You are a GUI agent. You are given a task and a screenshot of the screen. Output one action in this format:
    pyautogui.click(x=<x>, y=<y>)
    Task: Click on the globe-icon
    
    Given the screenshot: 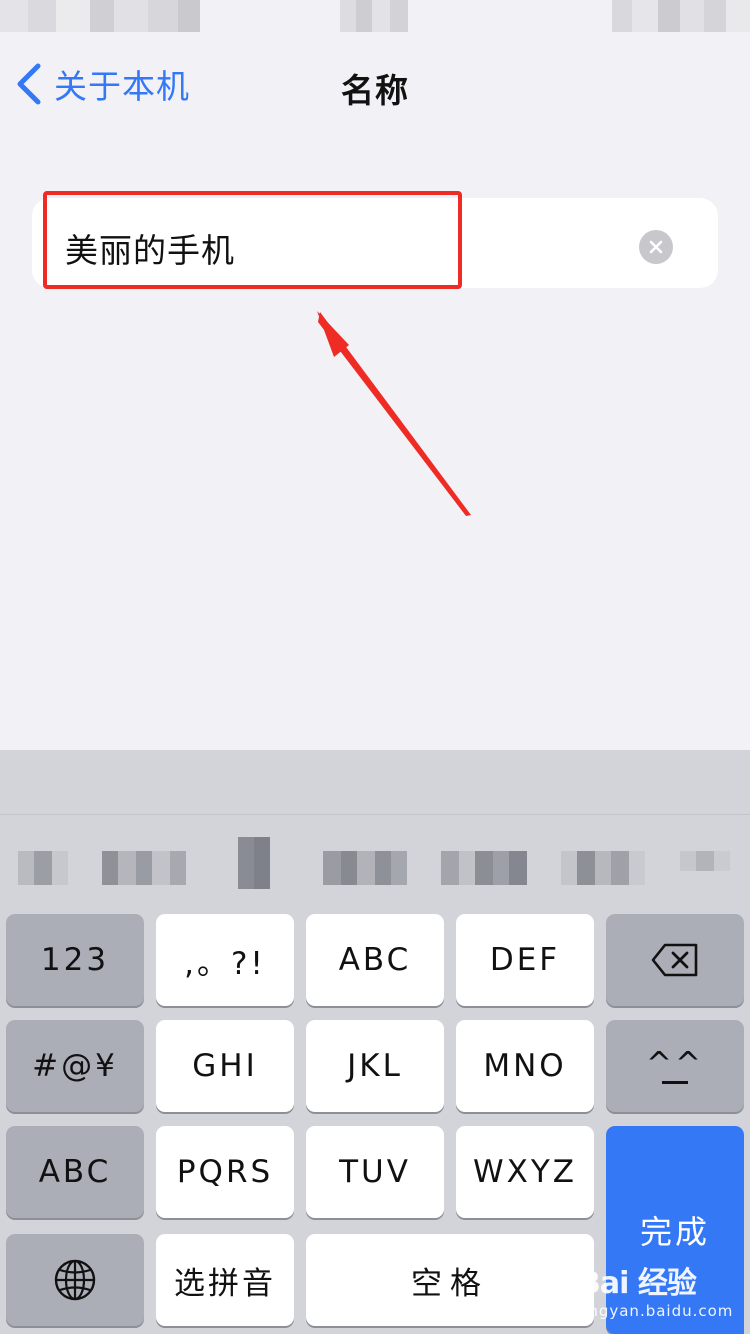 What is the action you would take?
    pyautogui.click(x=75, y=1280)
    